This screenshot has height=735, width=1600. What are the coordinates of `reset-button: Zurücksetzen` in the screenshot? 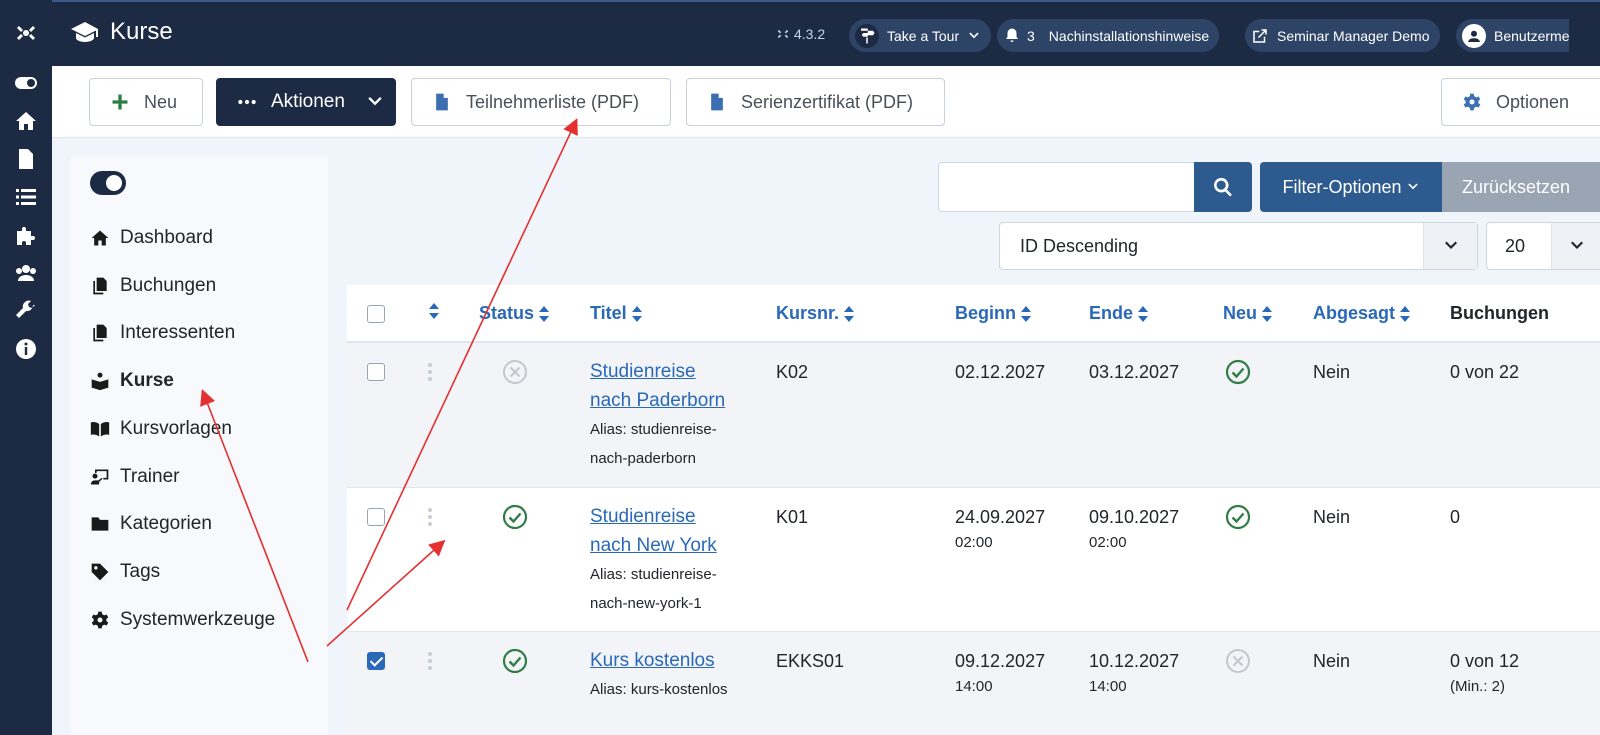 It's located at (1521, 187).